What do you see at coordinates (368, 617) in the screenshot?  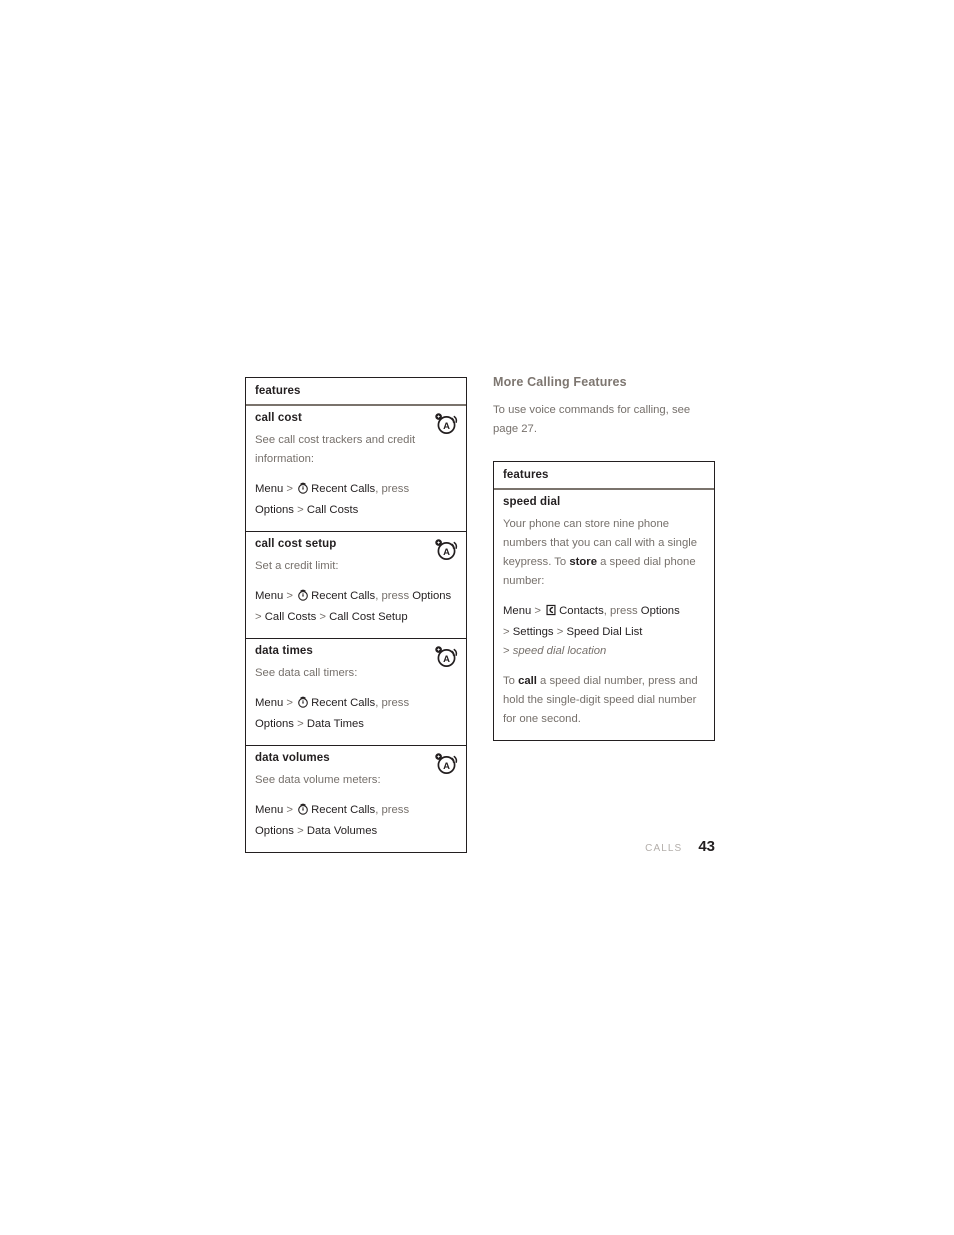 I see `path-token-call-cost-setup: Call Cost Setup` at bounding box center [368, 617].